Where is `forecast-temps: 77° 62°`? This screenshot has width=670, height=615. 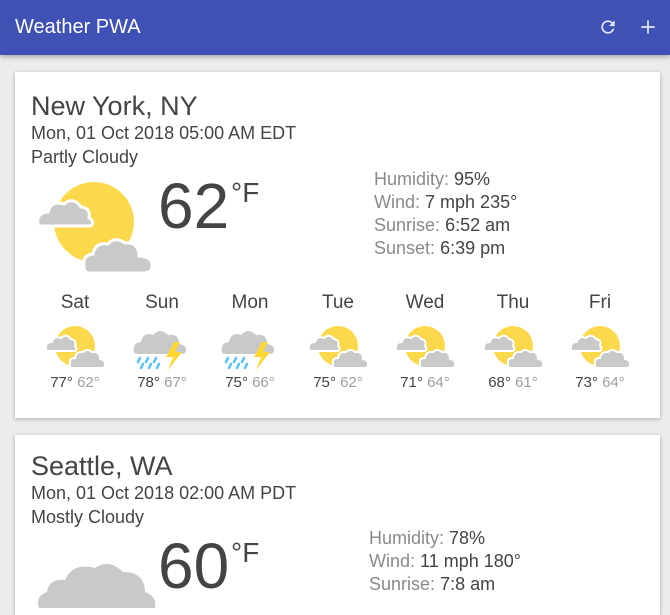 forecast-temps: 77° 62° is located at coordinates (75, 382).